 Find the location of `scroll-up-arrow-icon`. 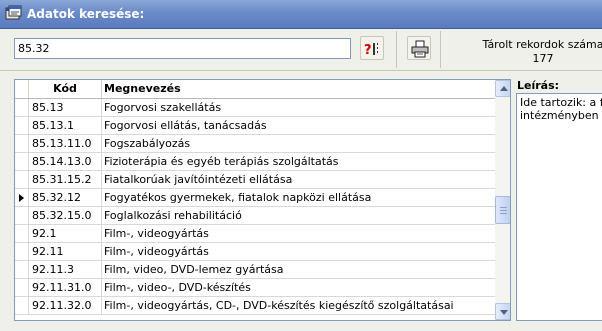

scroll-up-arrow-icon is located at coordinates (504, 88).